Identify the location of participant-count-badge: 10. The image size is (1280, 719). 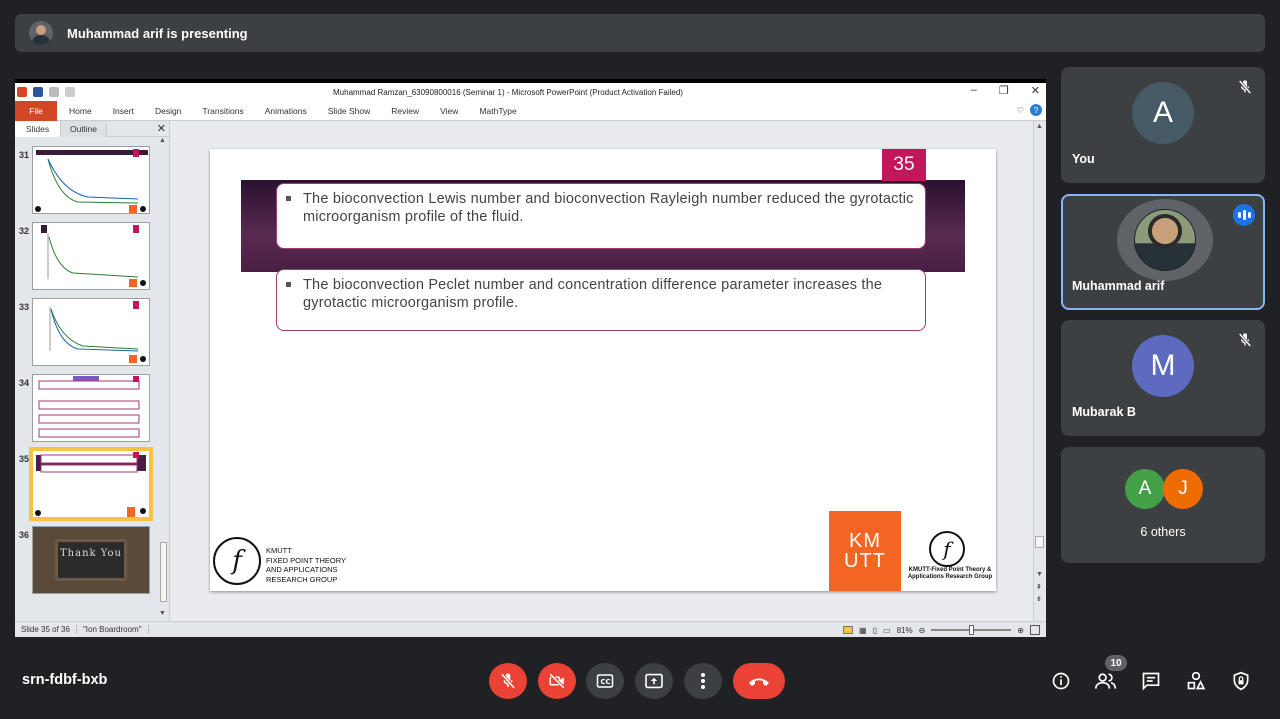
(1116, 663).